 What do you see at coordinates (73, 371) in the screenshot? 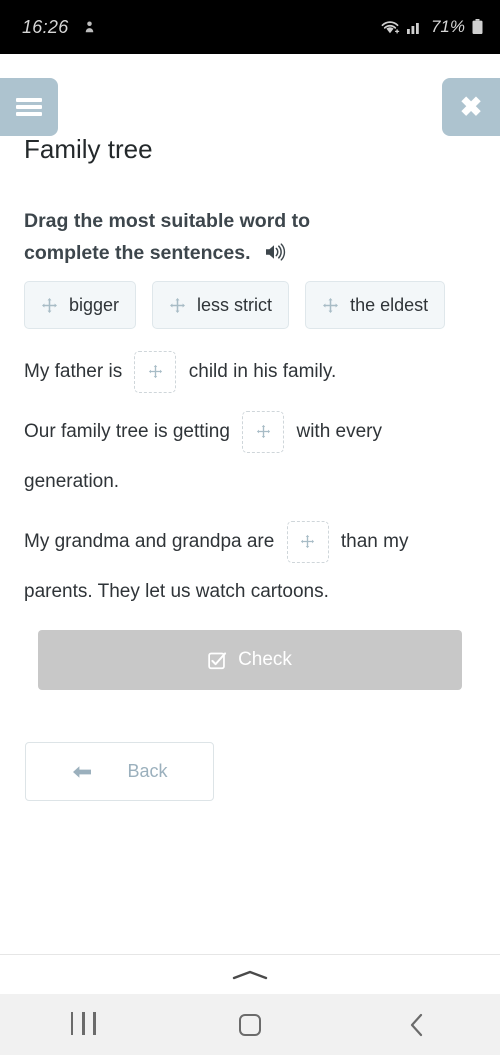
I see `sentence-text-before: My father is` at bounding box center [73, 371].